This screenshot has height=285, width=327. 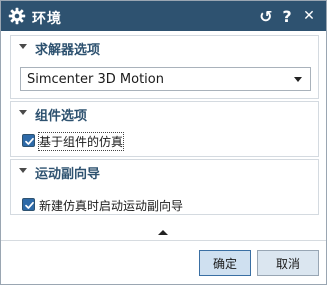 I want to click on reset-button: ↺, so click(x=266, y=16).